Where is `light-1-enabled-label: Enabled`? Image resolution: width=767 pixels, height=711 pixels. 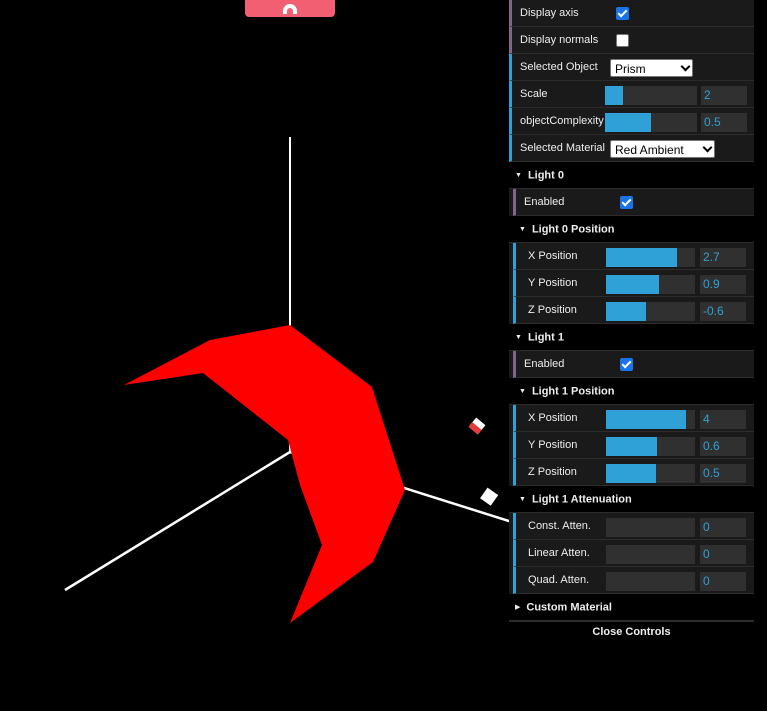 light-1-enabled-label: Enabled is located at coordinates (544, 364).